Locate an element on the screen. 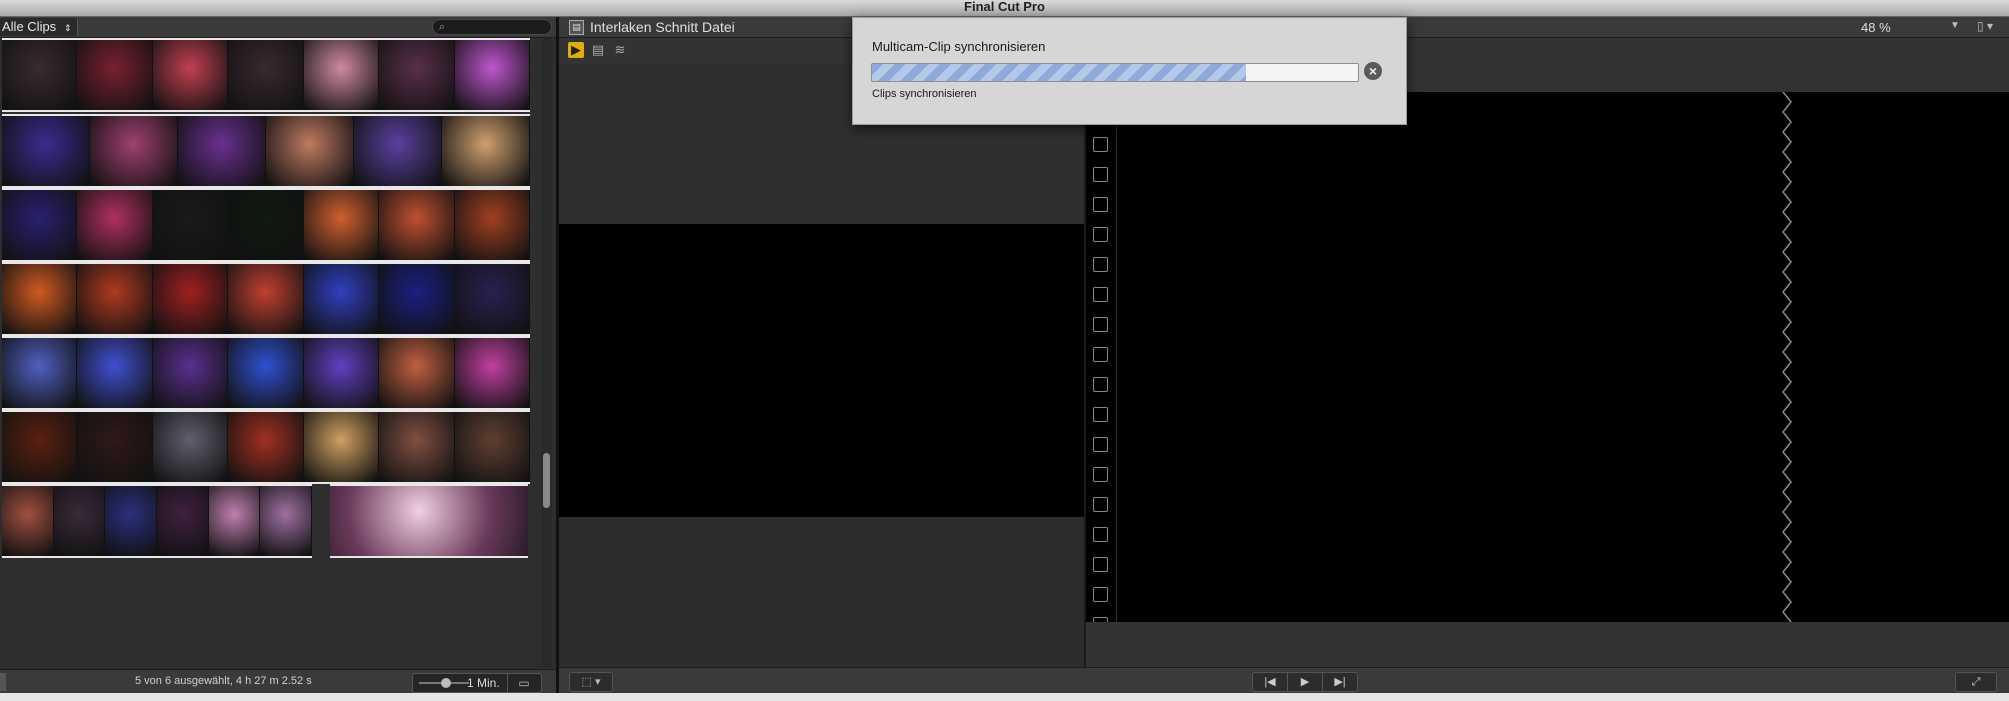 This screenshot has width=2009, height=701. scroll-thumb is located at coordinates (546, 480).